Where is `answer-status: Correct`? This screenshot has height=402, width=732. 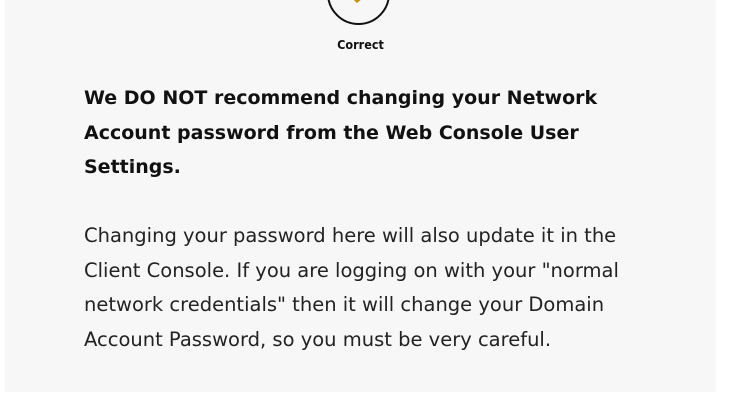 answer-status: Correct is located at coordinates (360, 30).